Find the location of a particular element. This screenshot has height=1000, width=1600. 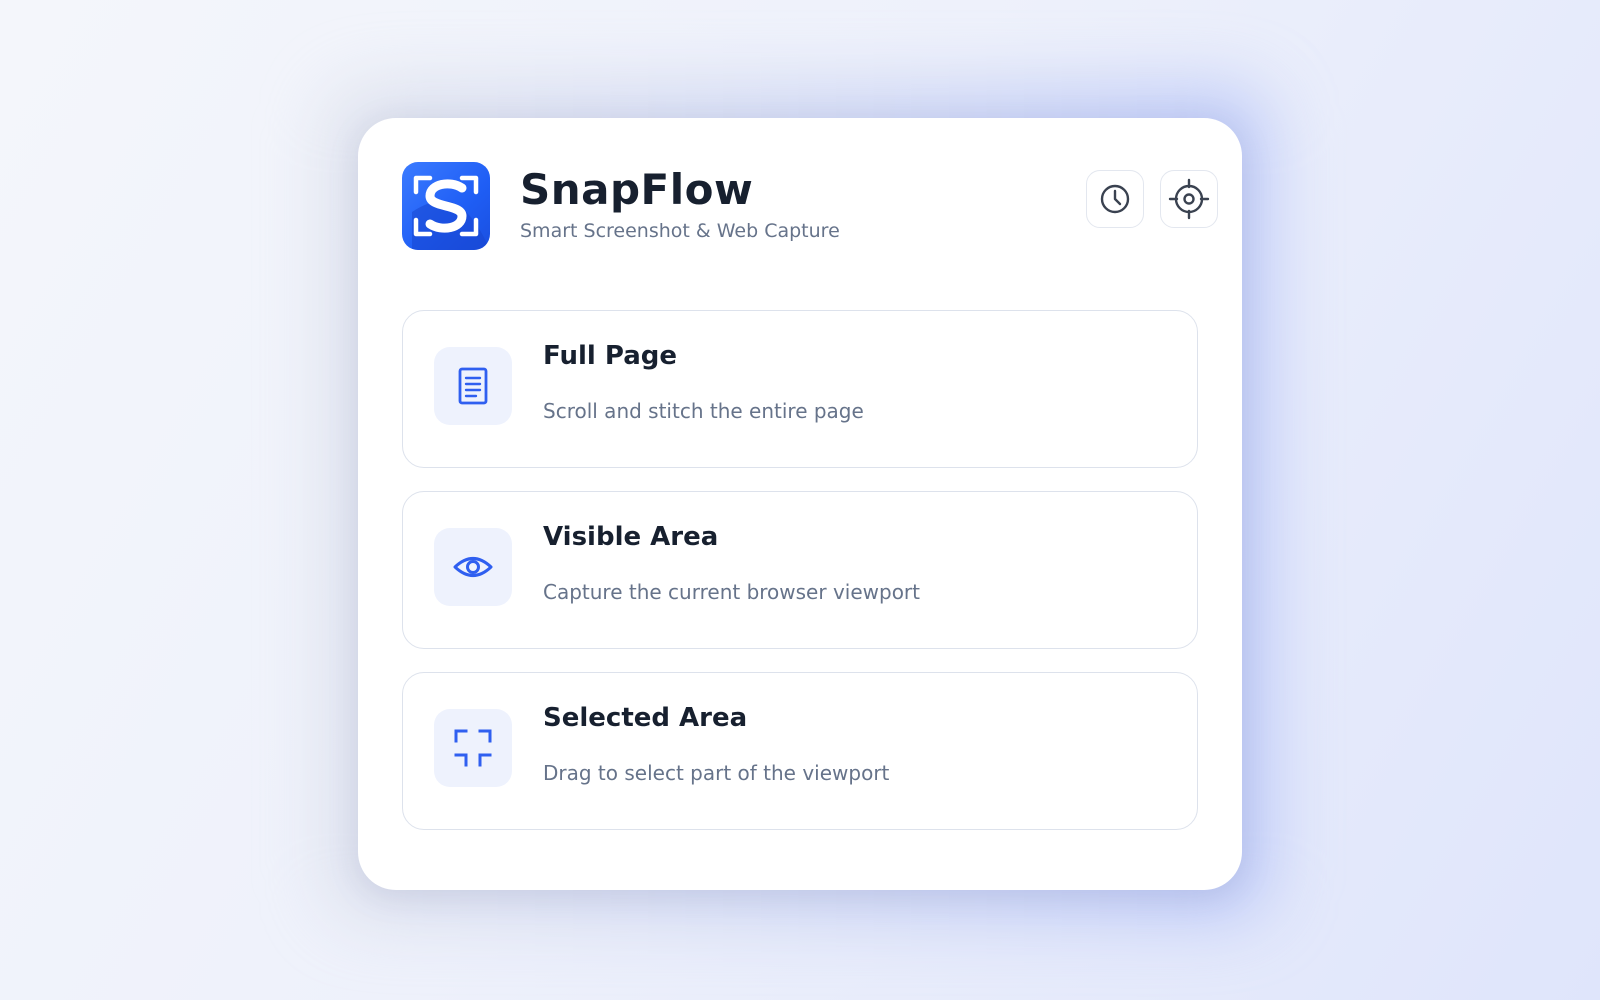

visible-area-icon-tile is located at coordinates (473, 567).